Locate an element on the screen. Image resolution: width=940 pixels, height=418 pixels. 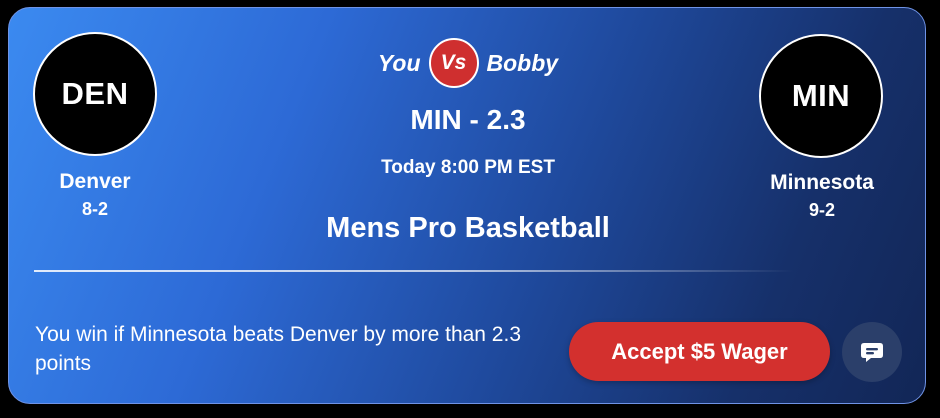
chat-button is located at coordinates (872, 352).